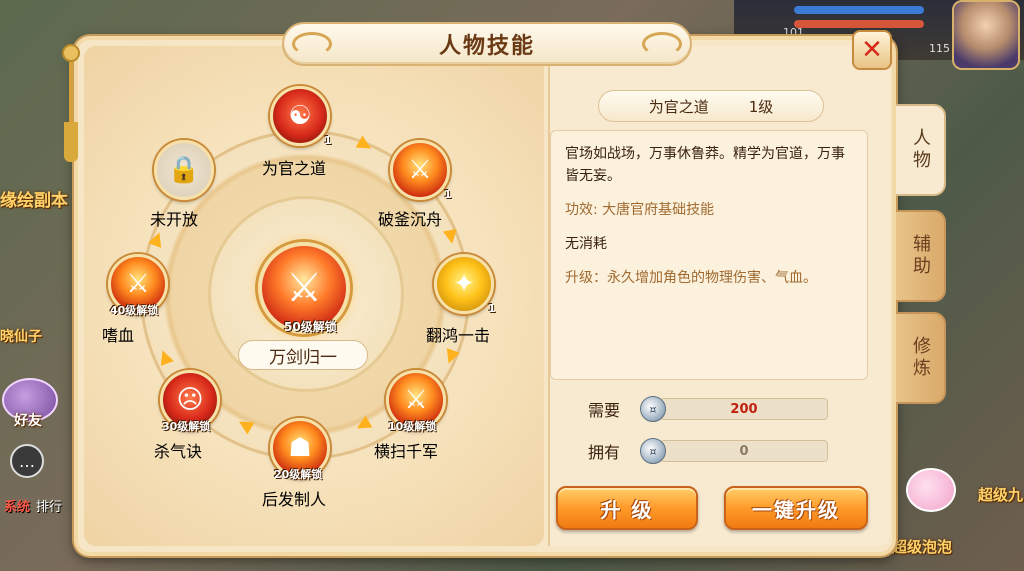 This screenshot has height=571, width=1024. Describe the element at coordinates (586, 244) in the screenshot. I see `skill-cost: 无消耗` at that location.